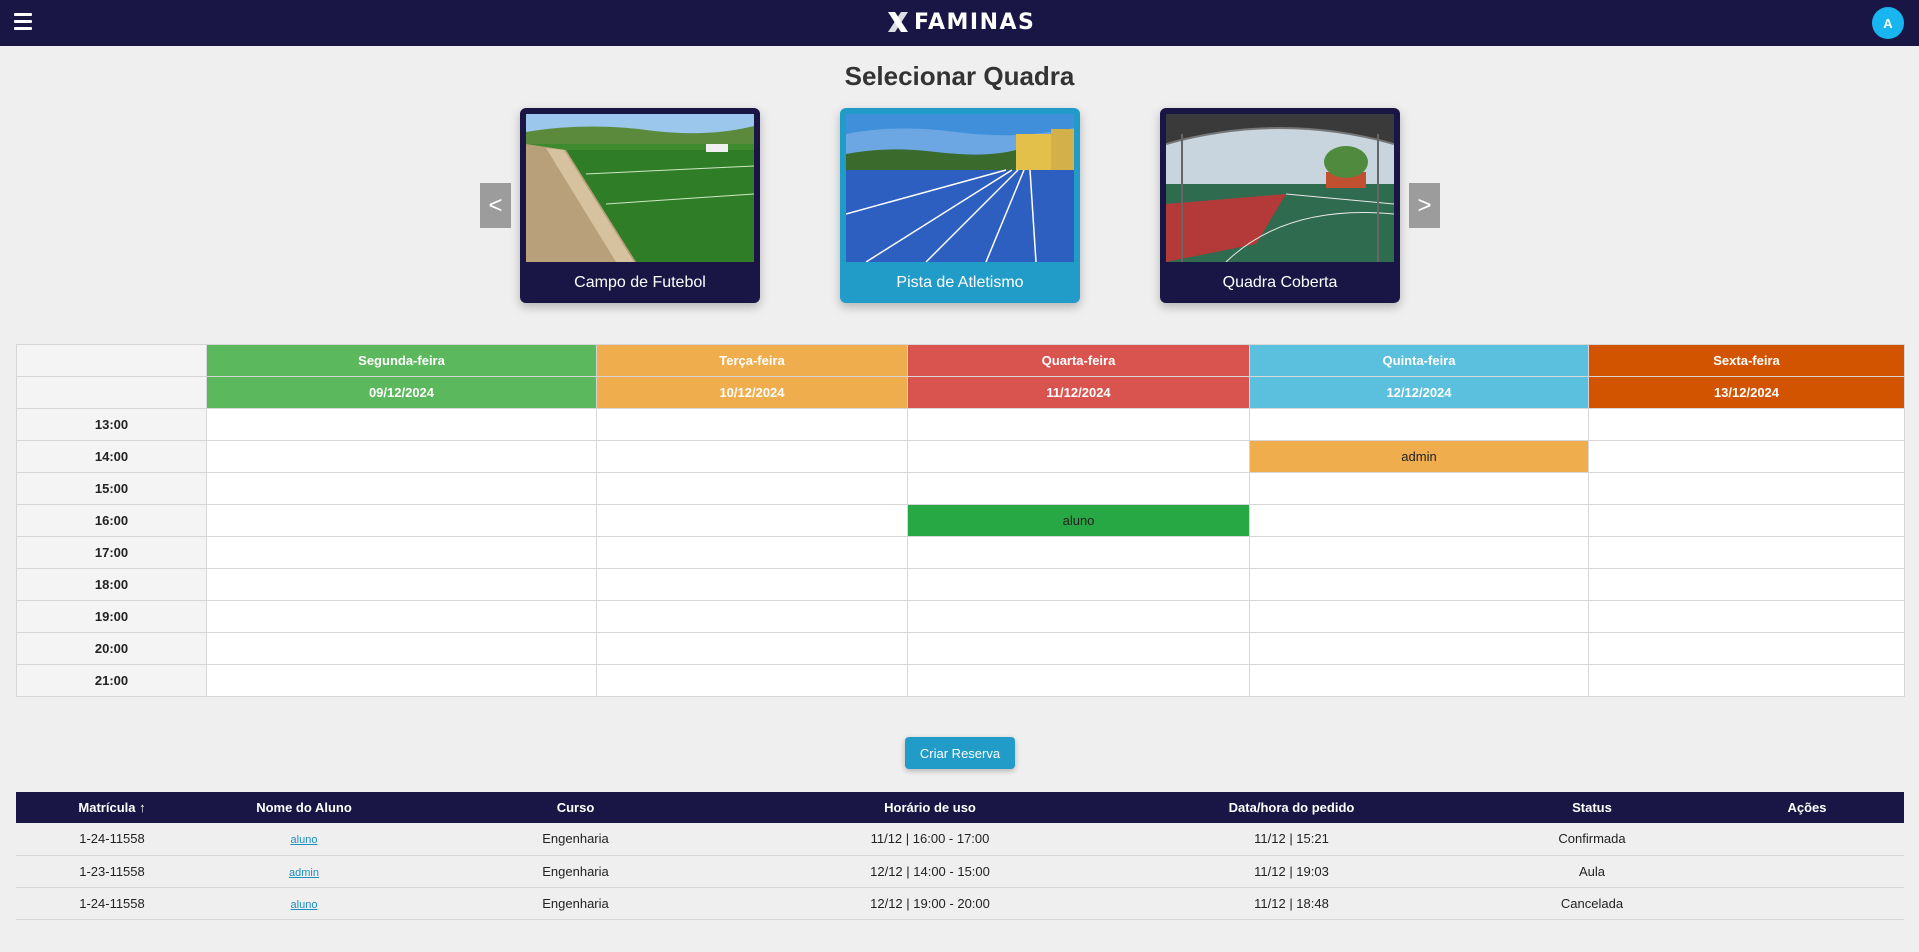 The height and width of the screenshot is (952, 1919). Describe the element at coordinates (640, 282) in the screenshot. I see `court-name: Campo de Futebol` at that location.